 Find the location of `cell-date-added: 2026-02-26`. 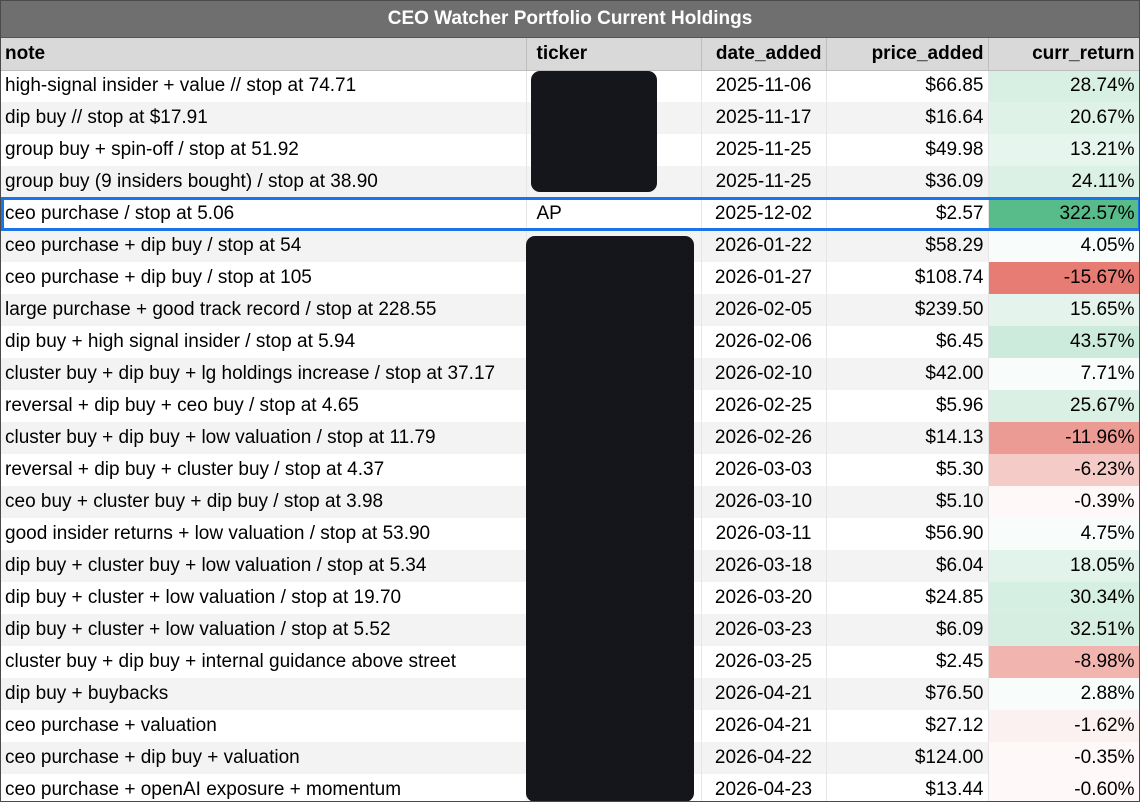

cell-date-added: 2026-02-26 is located at coordinates (764, 438).